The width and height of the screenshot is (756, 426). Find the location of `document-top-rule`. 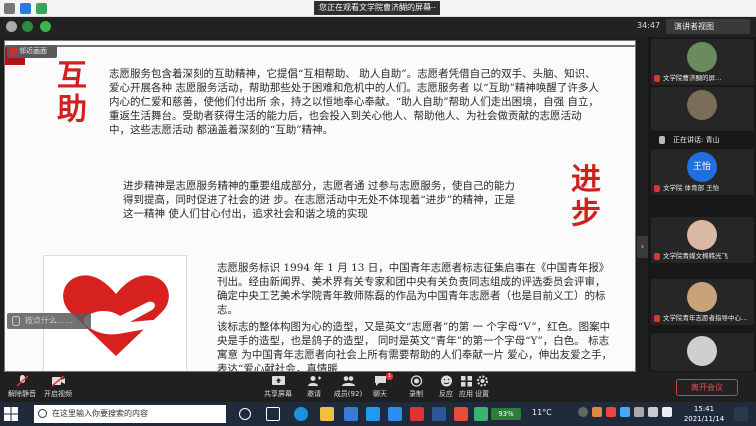

document-top-rule is located at coordinates (320, 46).